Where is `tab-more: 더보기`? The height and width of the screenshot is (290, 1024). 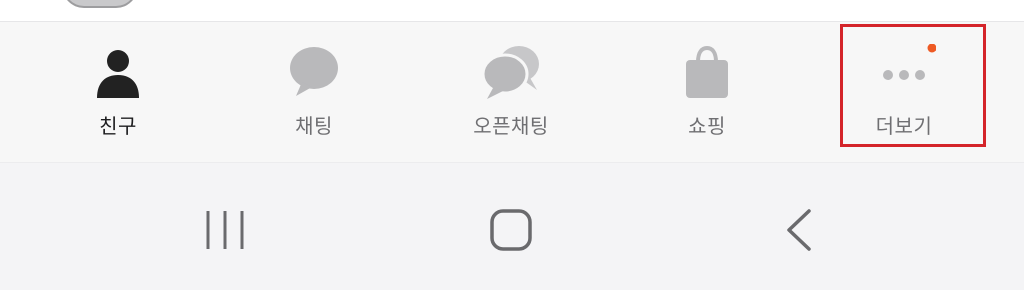
tab-more: 더보기 is located at coordinates (904, 92).